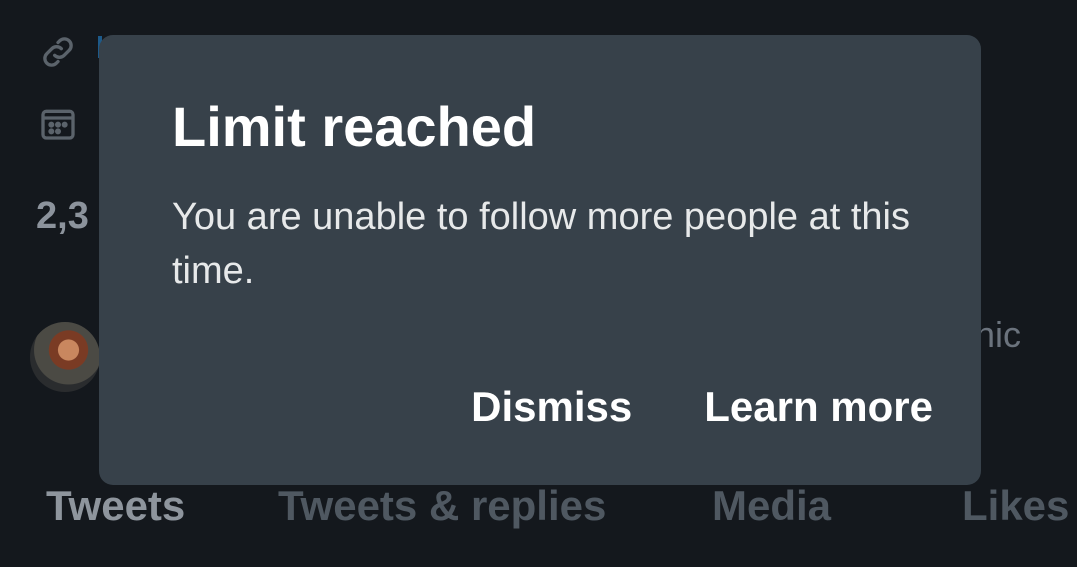  Describe the element at coordinates (58, 52) in the screenshot. I see `link-icon` at that location.